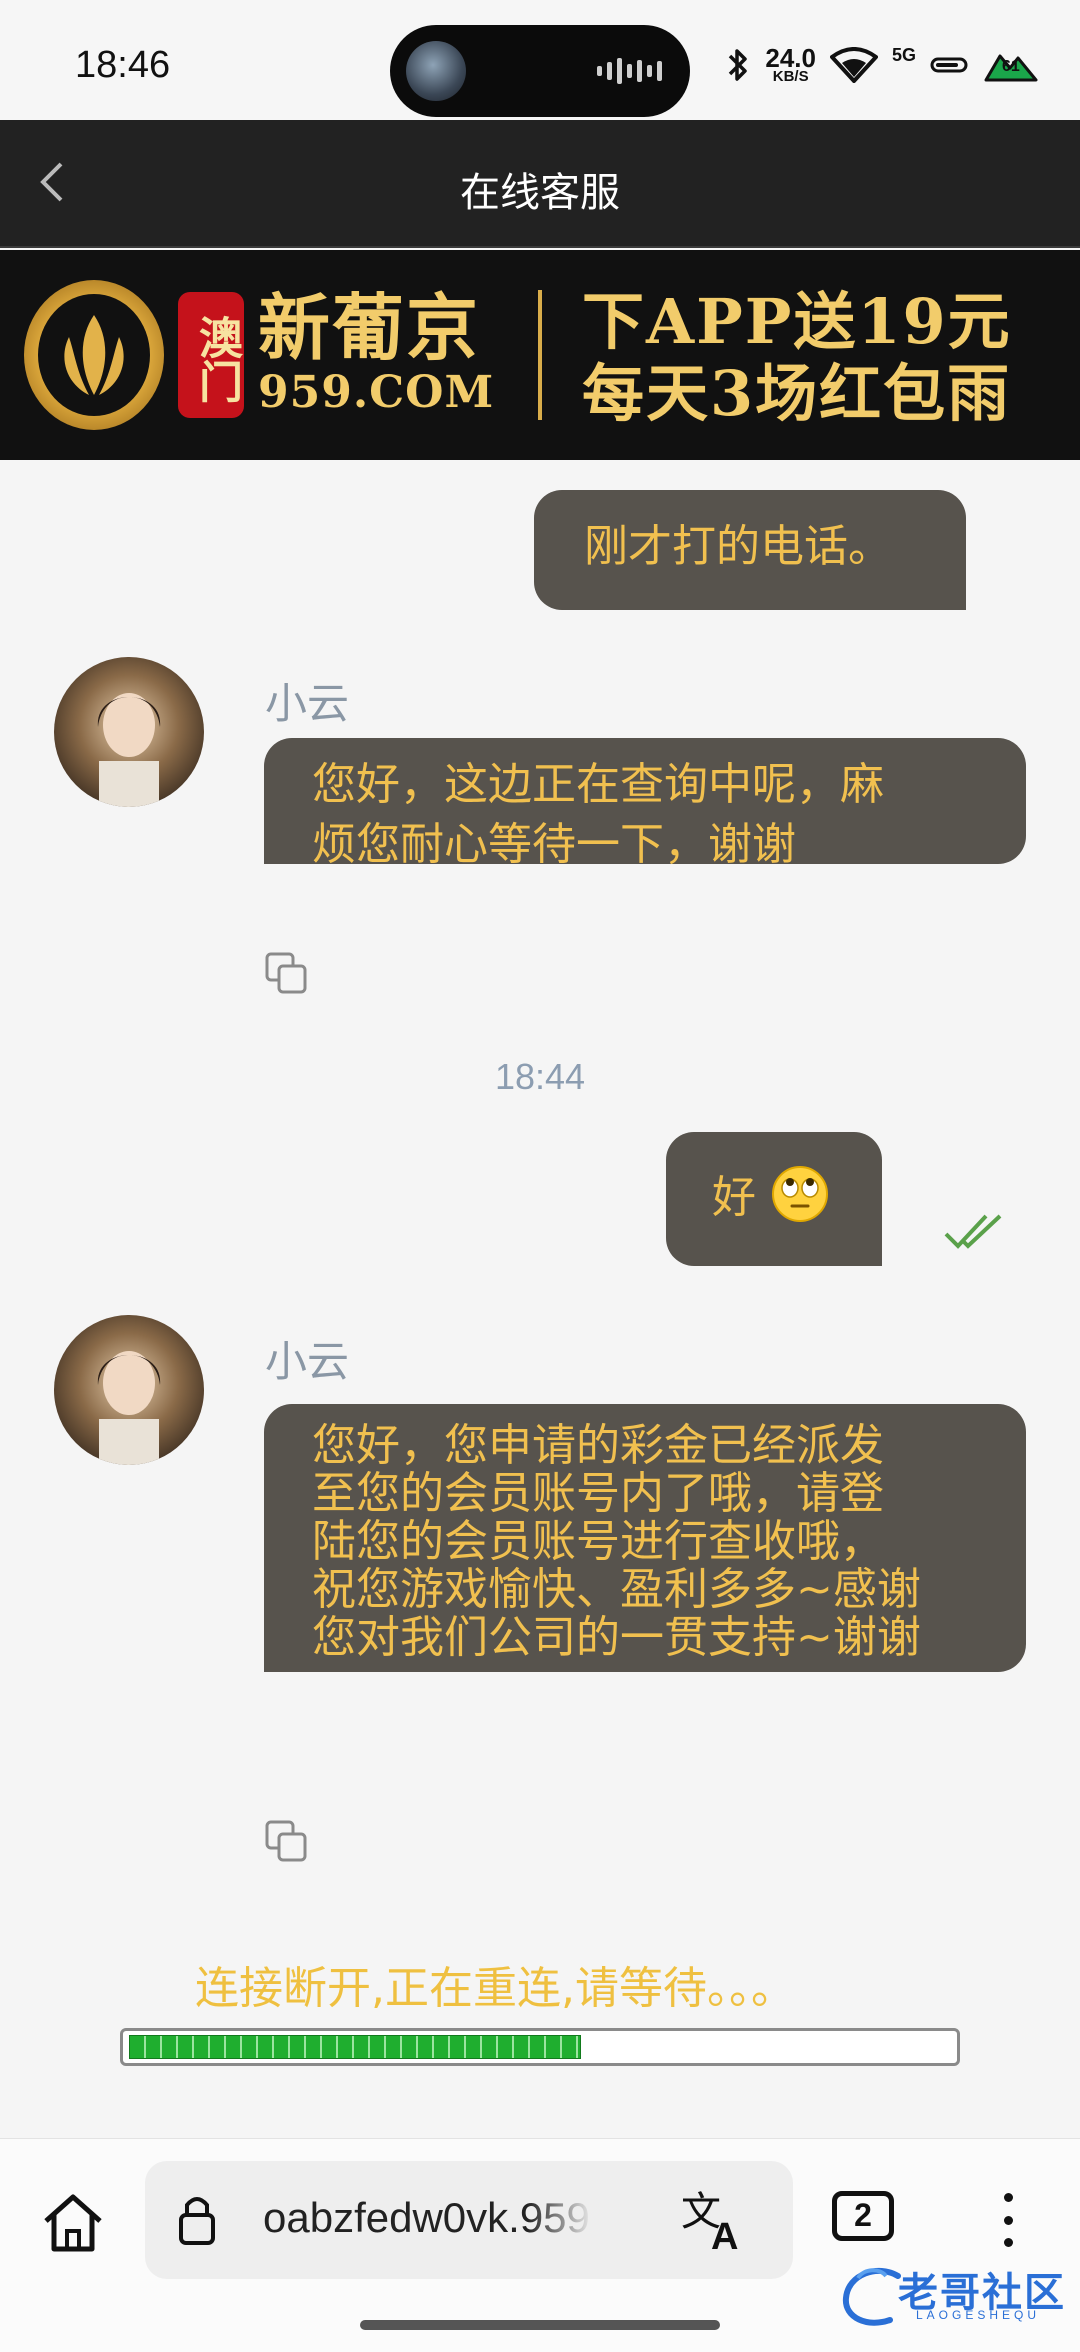 This screenshot has height=2352, width=1080. Describe the element at coordinates (882, 65) in the screenshot. I see `status-icons: 24.0 KB/S 5G 61` at that location.